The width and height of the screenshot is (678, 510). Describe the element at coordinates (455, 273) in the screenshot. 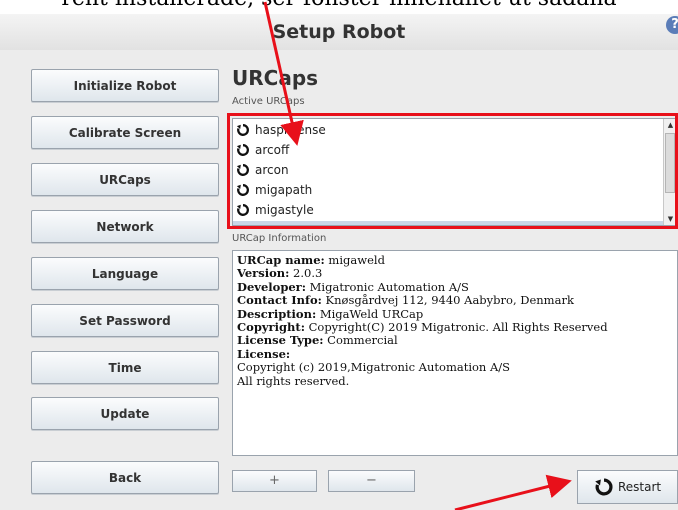

I see `info-version-row: Version: 2.0.3` at that location.